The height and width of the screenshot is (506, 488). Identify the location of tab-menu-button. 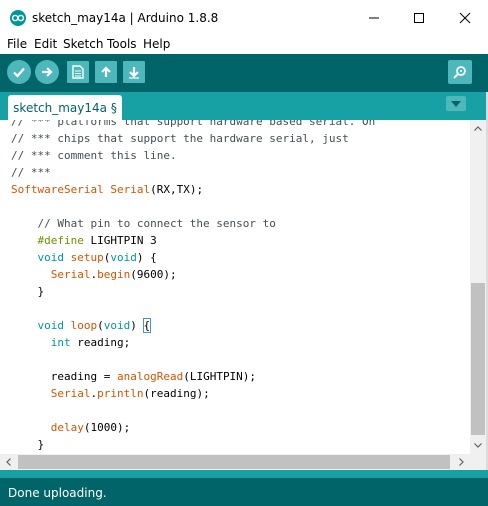
(456, 103).